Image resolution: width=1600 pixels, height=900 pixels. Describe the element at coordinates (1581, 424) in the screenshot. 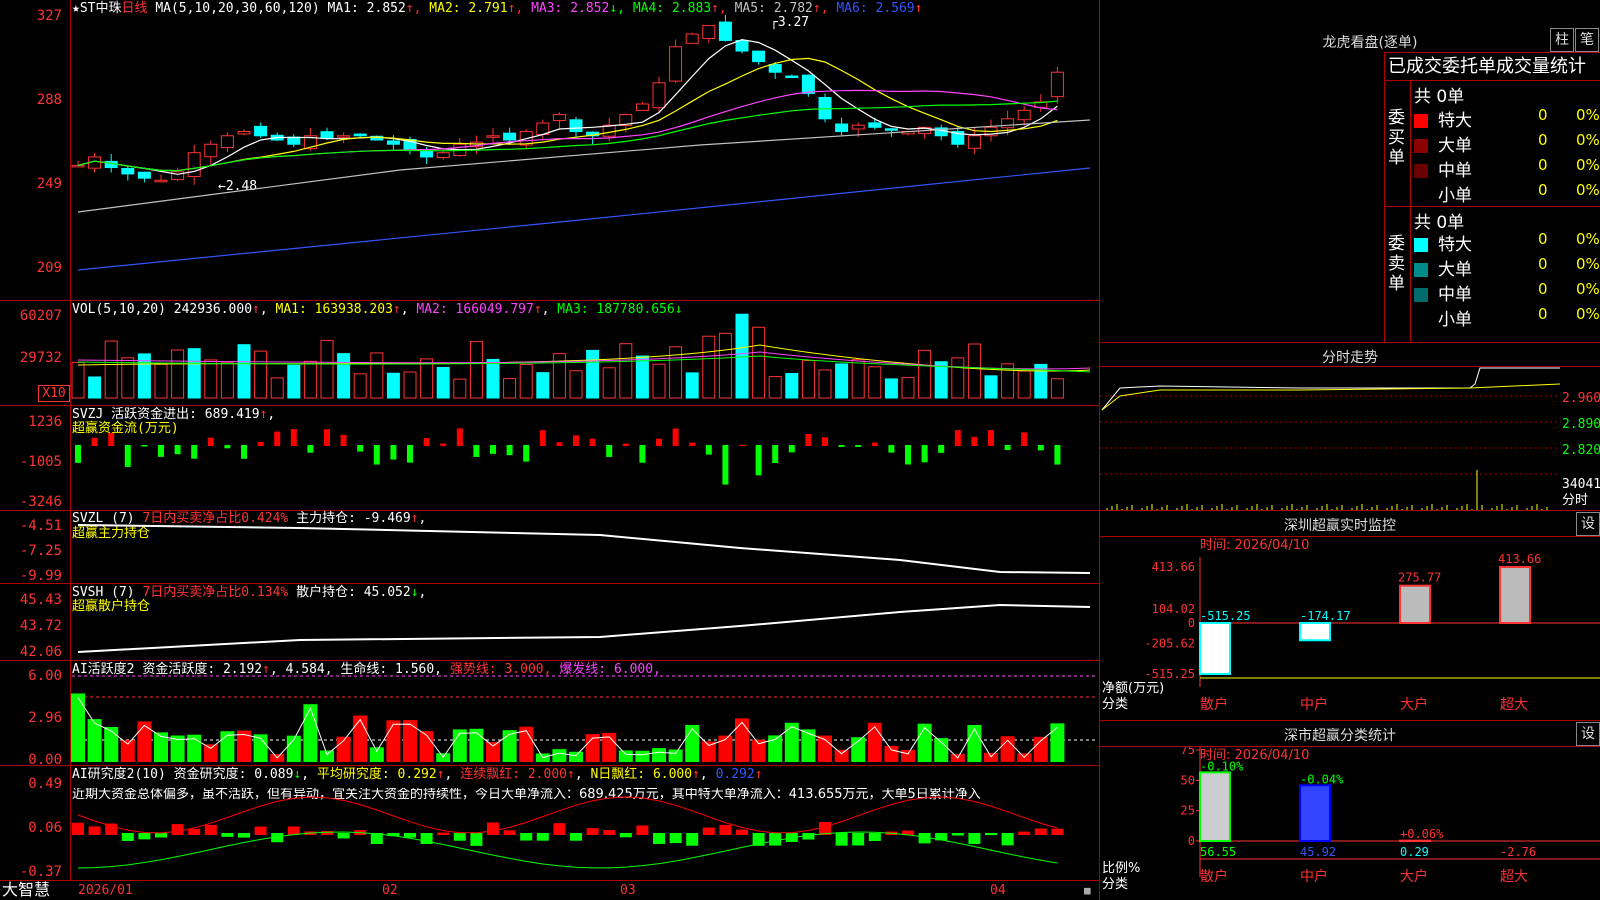

I see `intraday-price-label: 2.890` at that location.